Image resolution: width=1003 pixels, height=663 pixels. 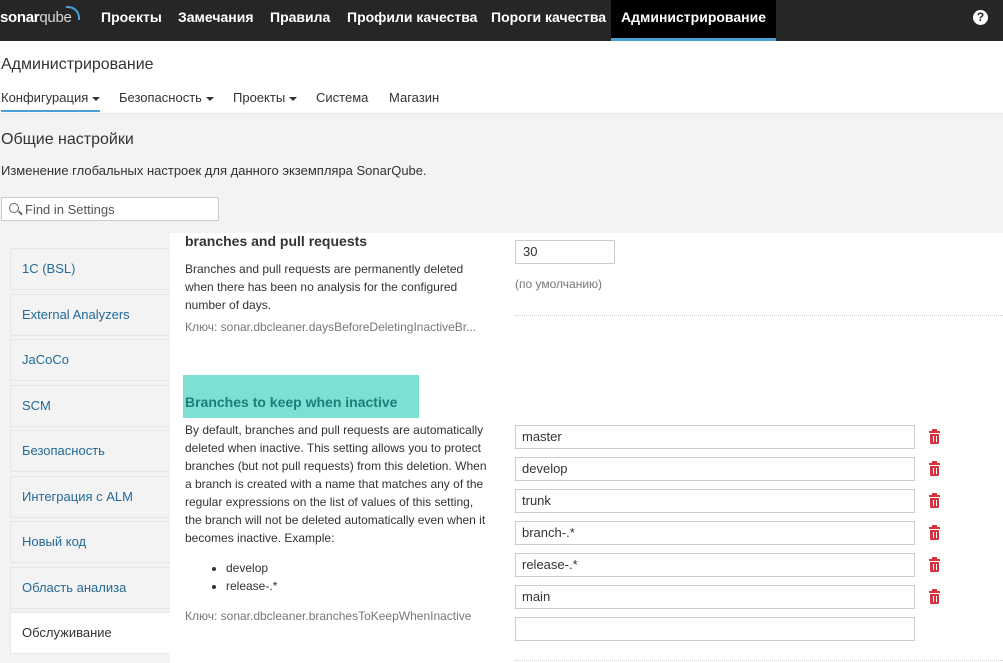 I want to click on nav-administration: Администрирование, so click(x=693, y=20).